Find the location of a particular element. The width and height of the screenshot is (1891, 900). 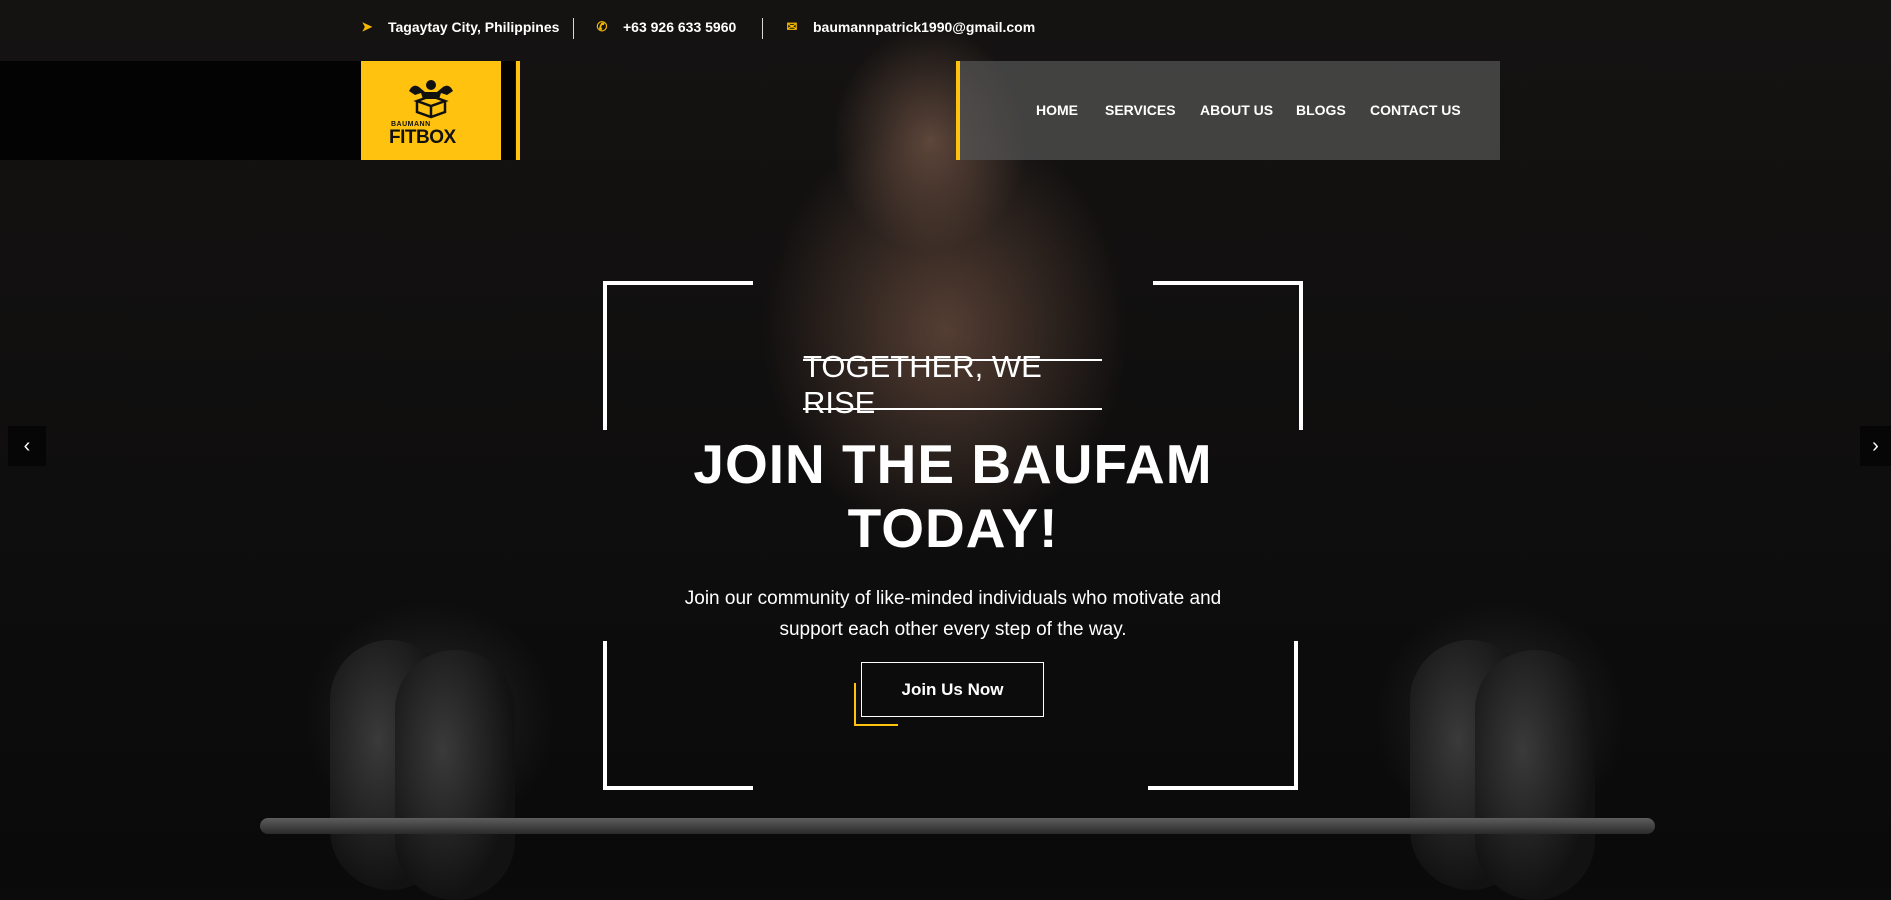

chevron-left-icon: ‹ is located at coordinates (27, 445).